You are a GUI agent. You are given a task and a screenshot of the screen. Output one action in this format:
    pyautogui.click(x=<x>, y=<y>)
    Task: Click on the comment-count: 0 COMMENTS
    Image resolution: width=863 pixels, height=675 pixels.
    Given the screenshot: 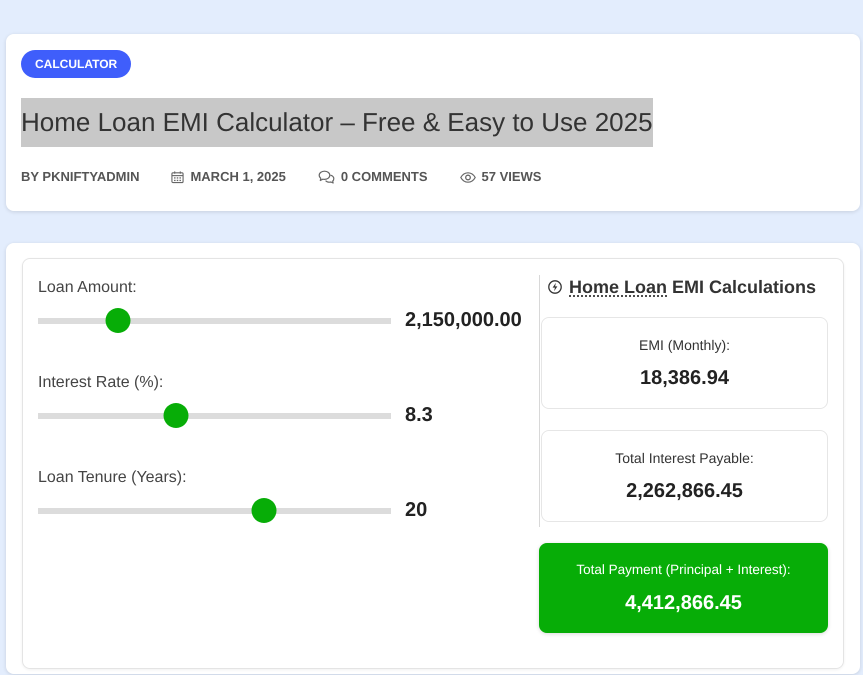 What is the action you would take?
    pyautogui.click(x=384, y=177)
    